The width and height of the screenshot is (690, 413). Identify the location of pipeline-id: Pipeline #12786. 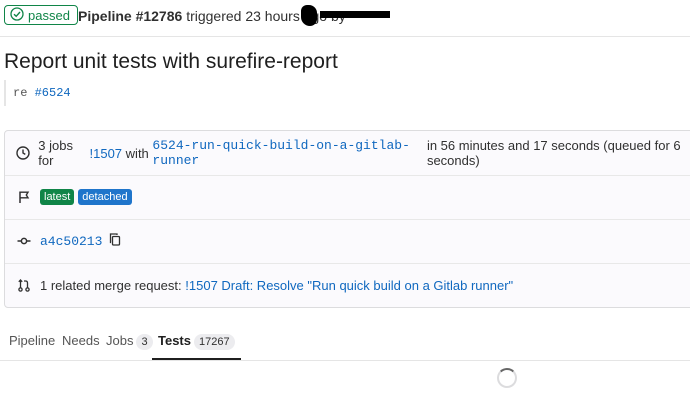
(130, 16).